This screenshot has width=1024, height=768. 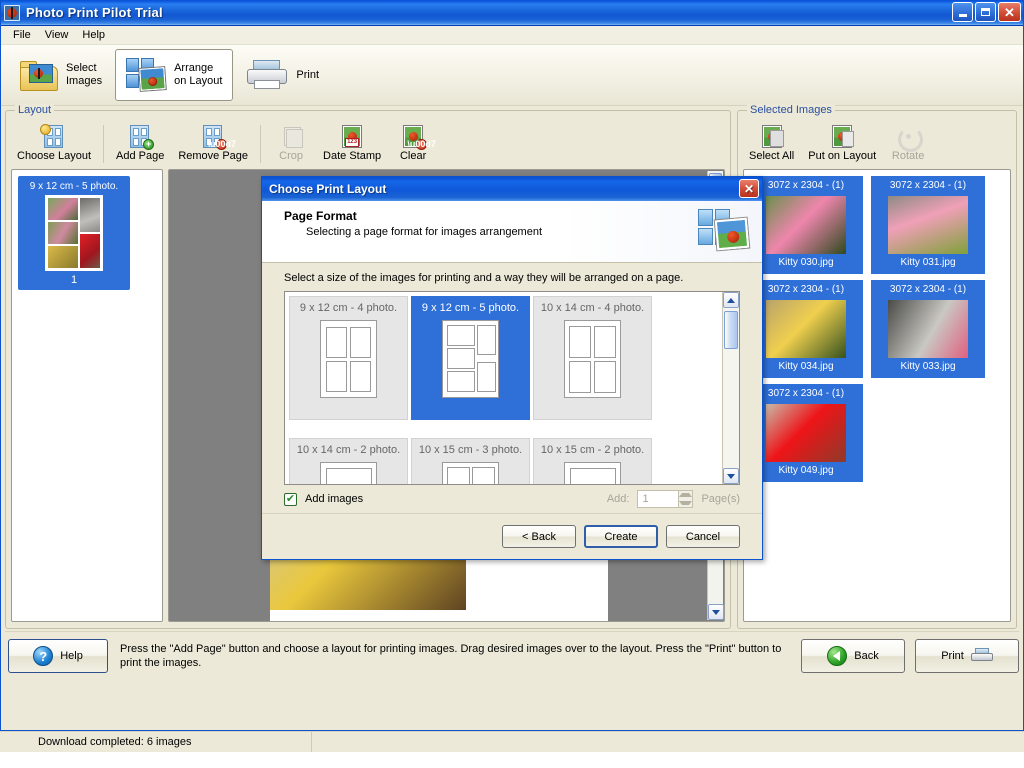 What do you see at coordinates (731, 476) in the screenshot?
I see `scroll-down-button` at bounding box center [731, 476].